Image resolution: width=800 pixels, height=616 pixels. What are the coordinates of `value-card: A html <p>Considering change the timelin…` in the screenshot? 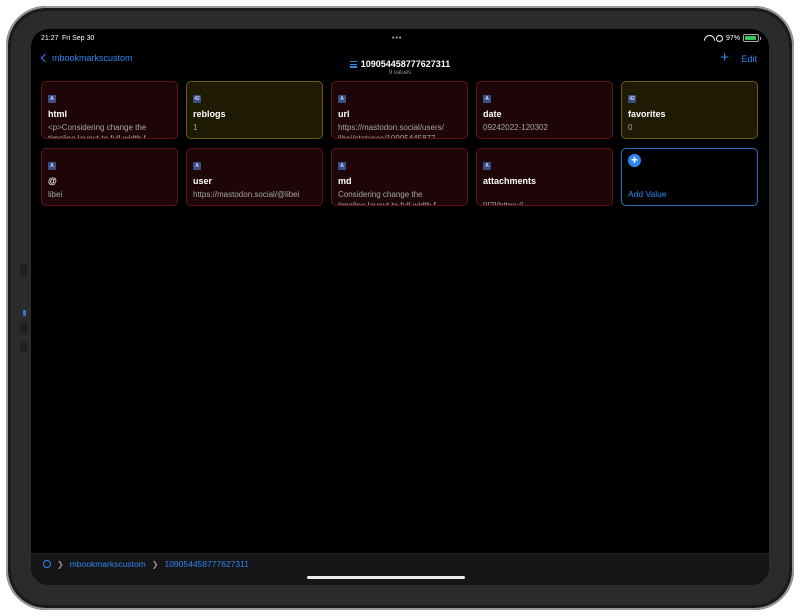 It's located at (109, 110).